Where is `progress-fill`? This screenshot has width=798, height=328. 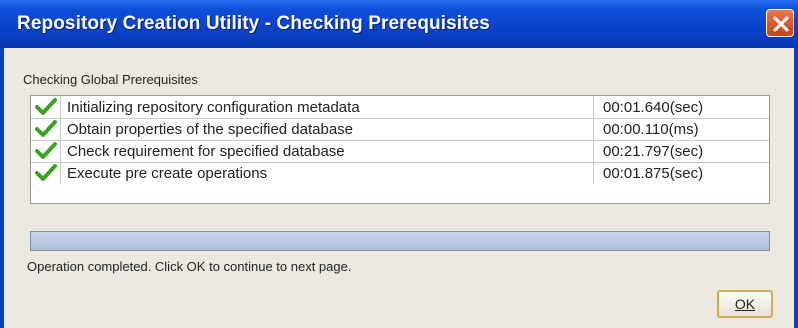 progress-fill is located at coordinates (400, 241).